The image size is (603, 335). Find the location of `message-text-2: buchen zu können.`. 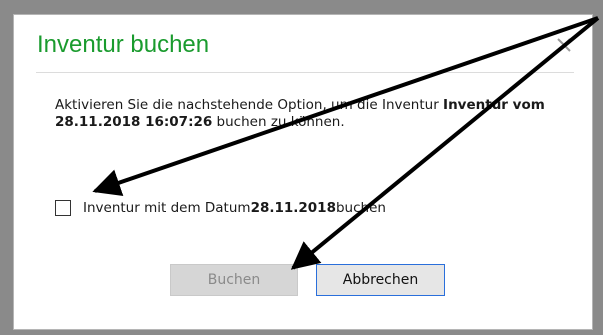

message-text-2: buchen zu können. is located at coordinates (278, 122).